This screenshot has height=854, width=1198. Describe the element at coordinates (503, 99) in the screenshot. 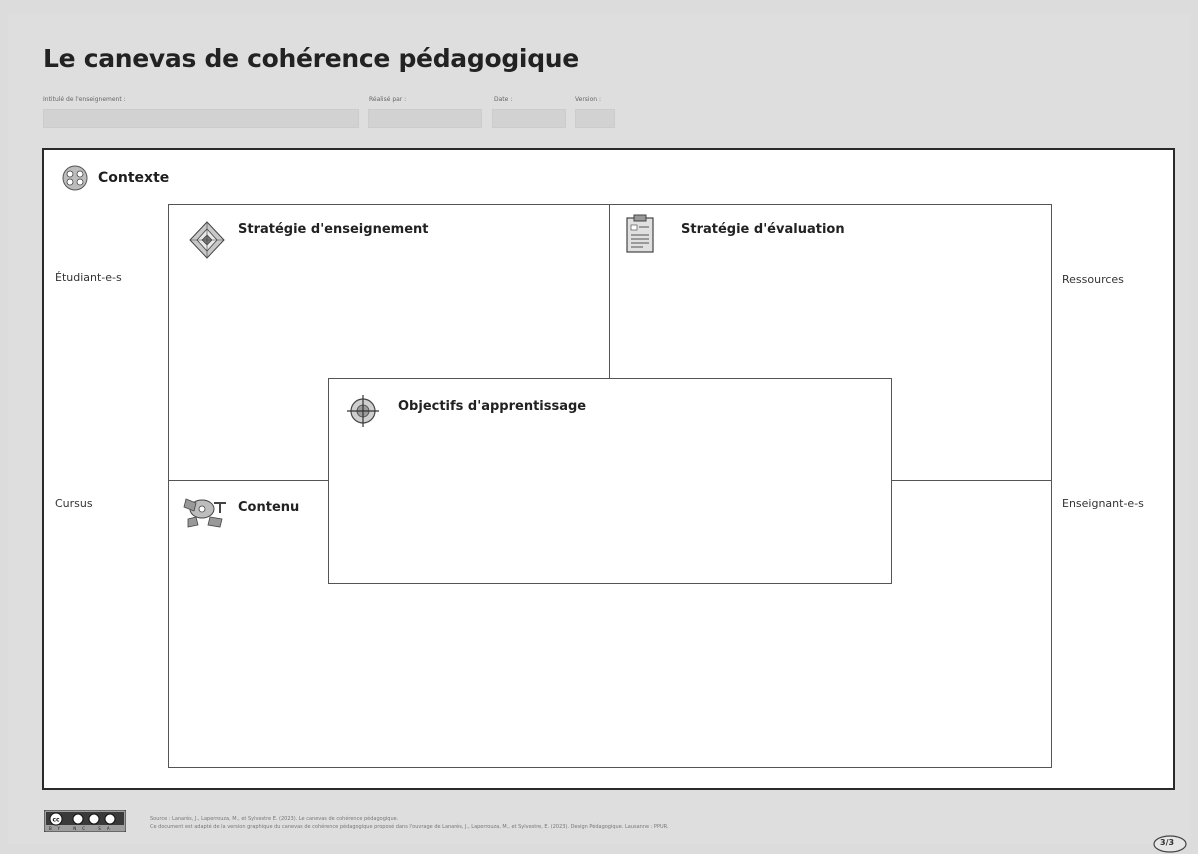

I see `date-label: Date :` at that location.